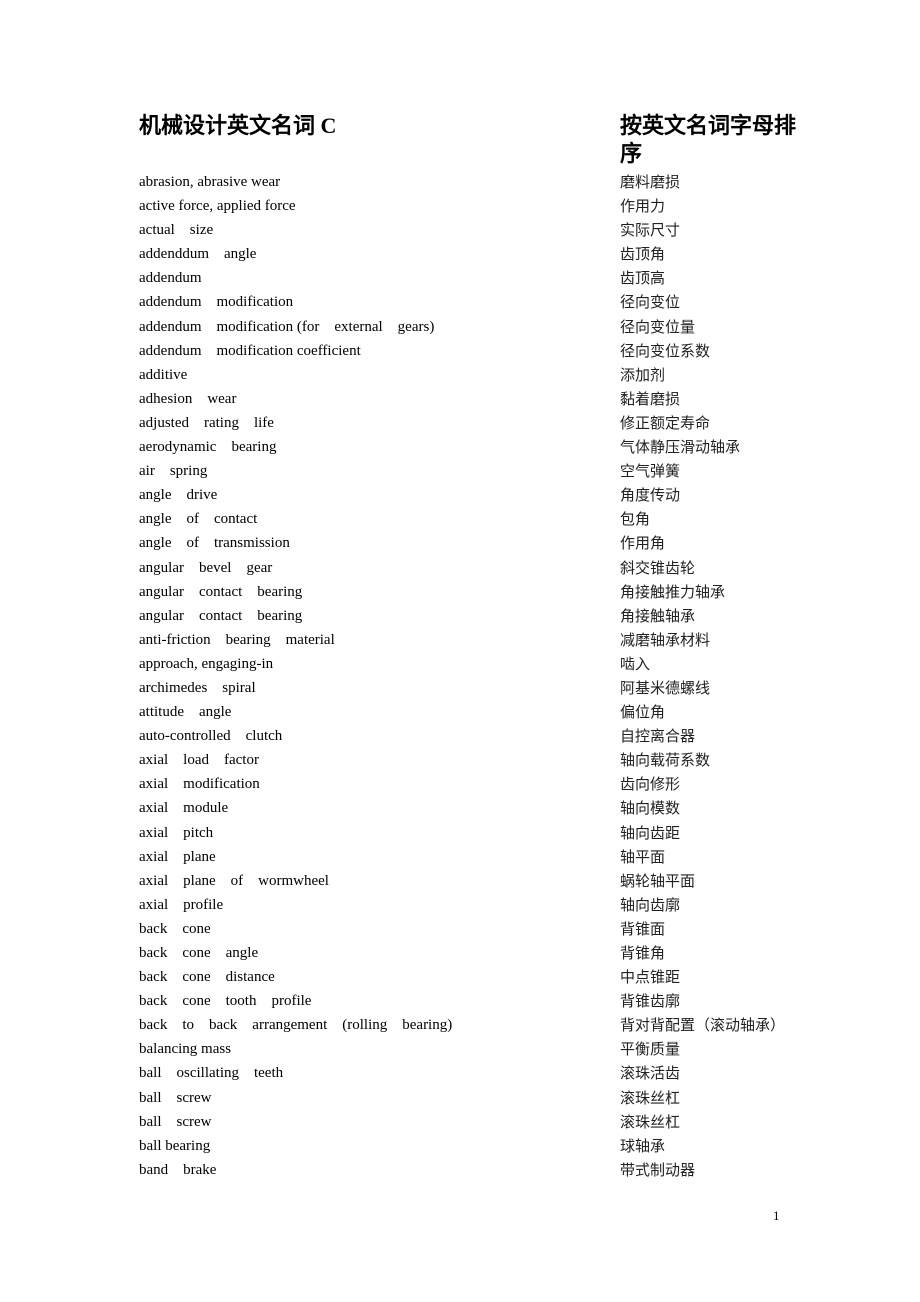  Describe the element at coordinates (650, 1121) in the screenshot. I see `chinese-term: 滚珠丝杠` at that location.